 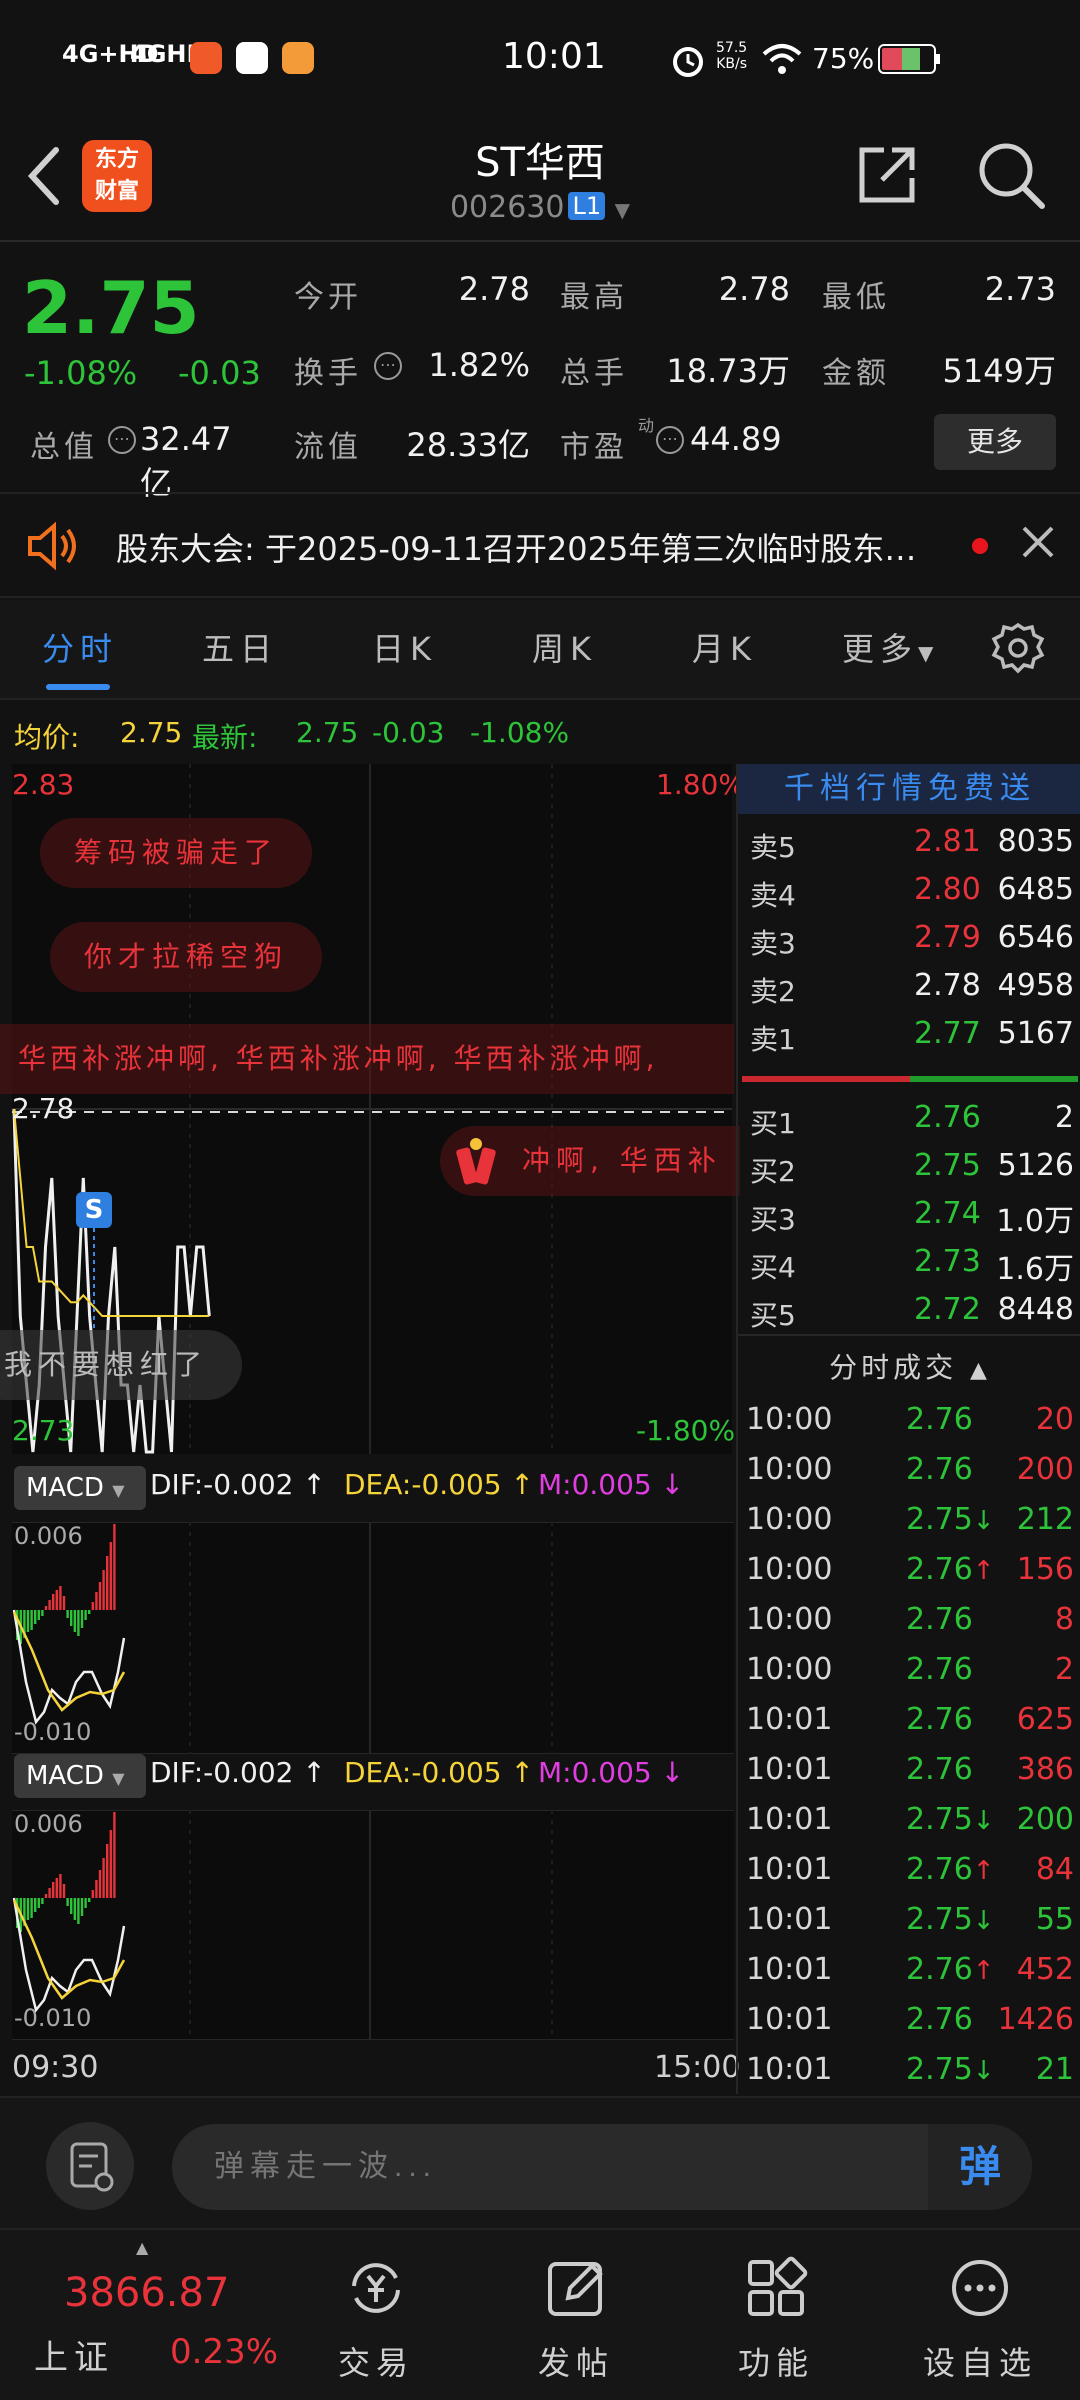 I want to click on bid-row: 买5 2.72 8448, so click(x=909, y=1310).